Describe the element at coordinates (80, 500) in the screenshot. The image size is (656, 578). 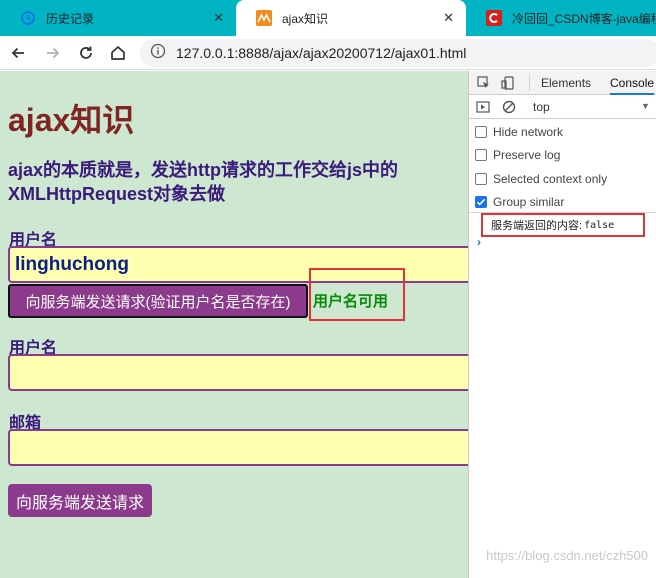
I see `send-request-button: 向服务端发送请求` at that location.